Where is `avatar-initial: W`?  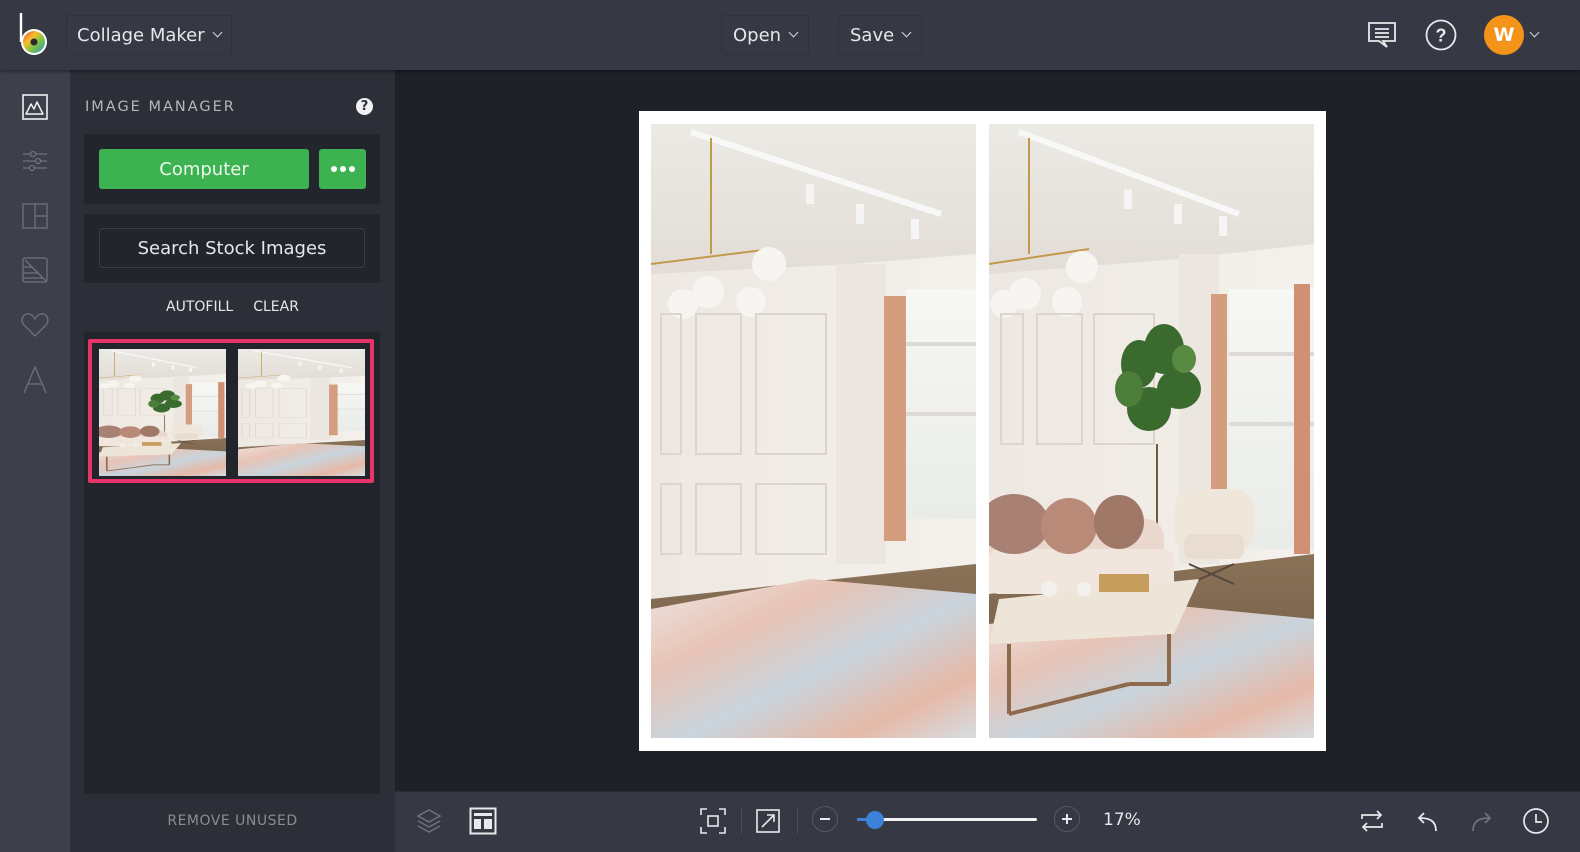 avatar-initial: W is located at coordinates (1504, 35).